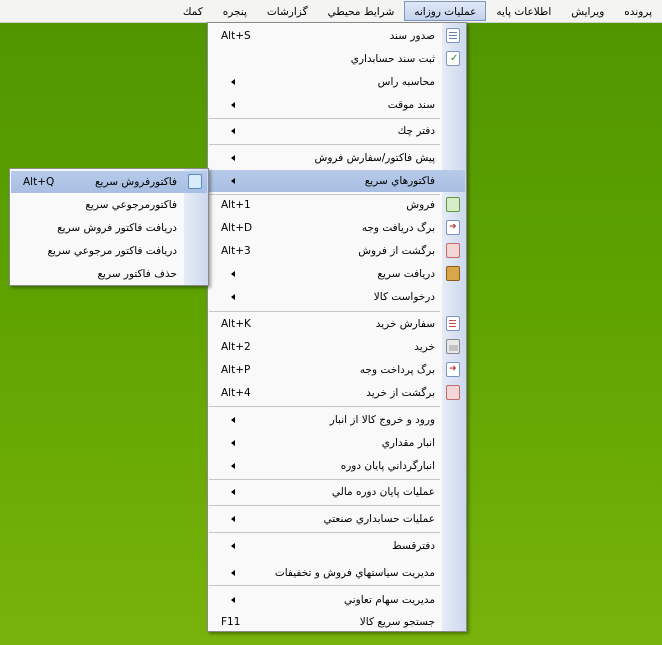  Describe the element at coordinates (235, 11) in the screenshot. I see `menu-window: پنجره` at that location.